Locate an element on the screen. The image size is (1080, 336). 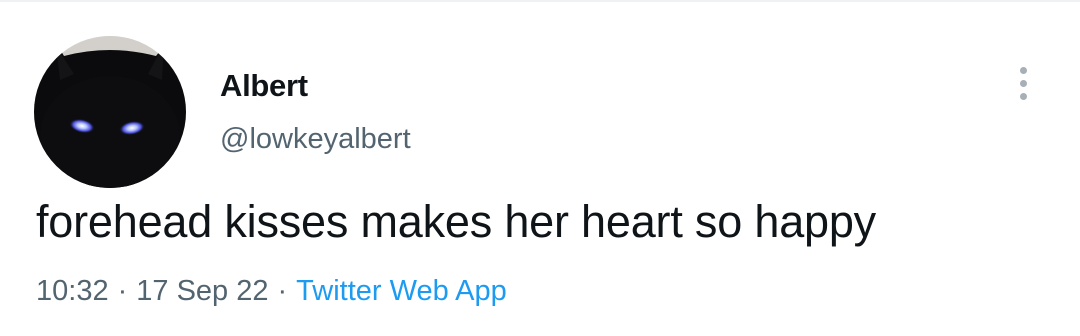
more-vertical-icon is located at coordinates (1023, 70).